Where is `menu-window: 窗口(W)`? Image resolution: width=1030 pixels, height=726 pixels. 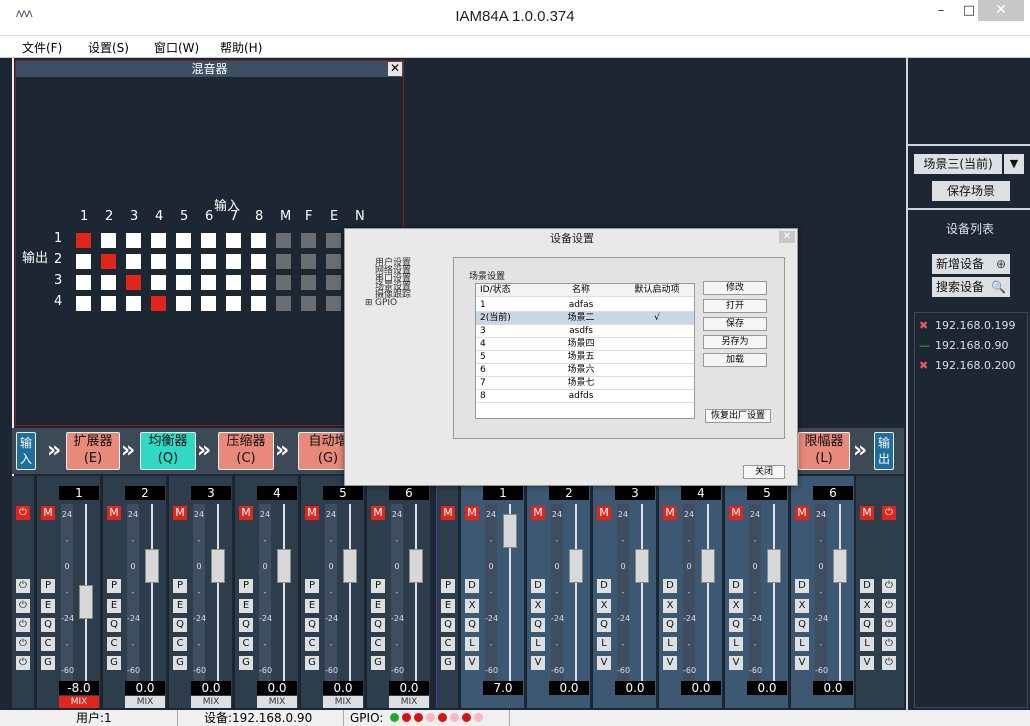 menu-window: 窗口(W) is located at coordinates (176, 47).